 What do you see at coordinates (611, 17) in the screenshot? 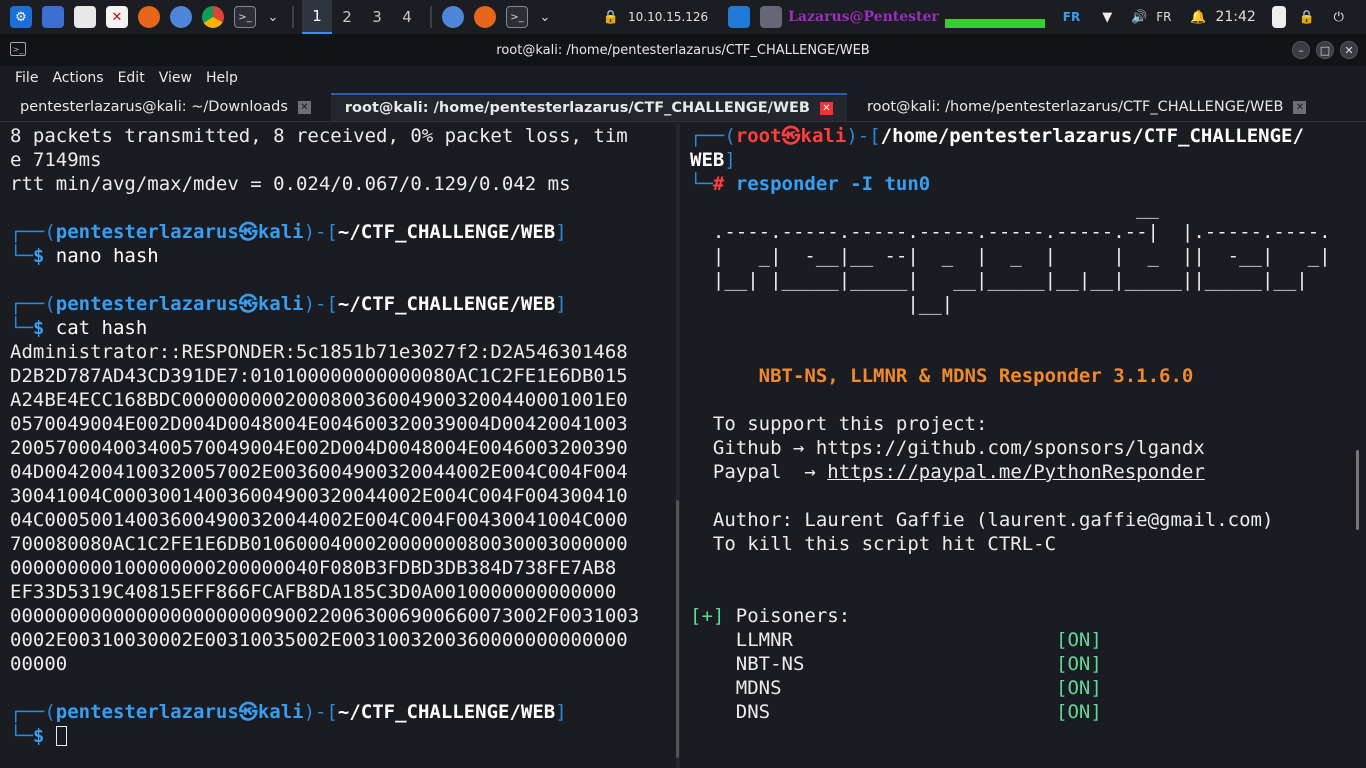
I see `vpn-lock-icon: 🔒` at bounding box center [611, 17].